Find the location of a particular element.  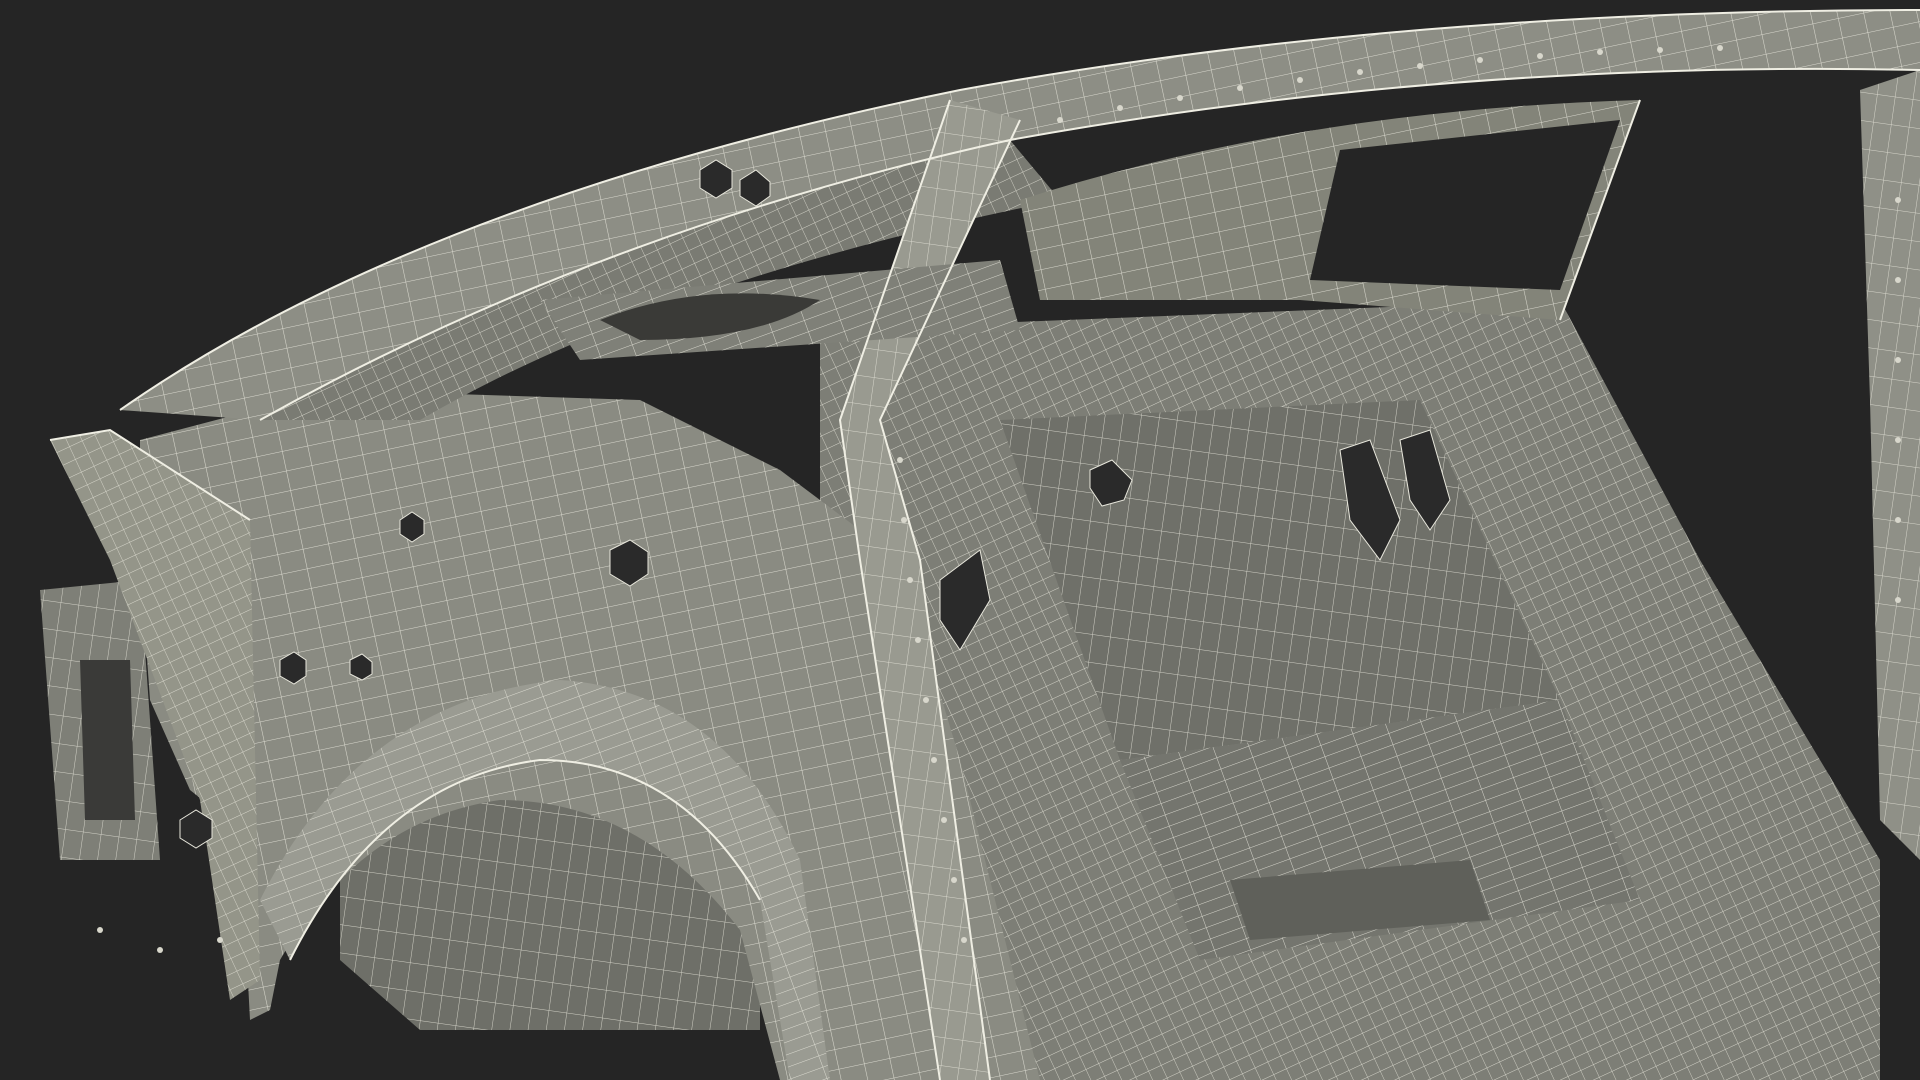

rear-window-frame is located at coordinates (1330, 210).